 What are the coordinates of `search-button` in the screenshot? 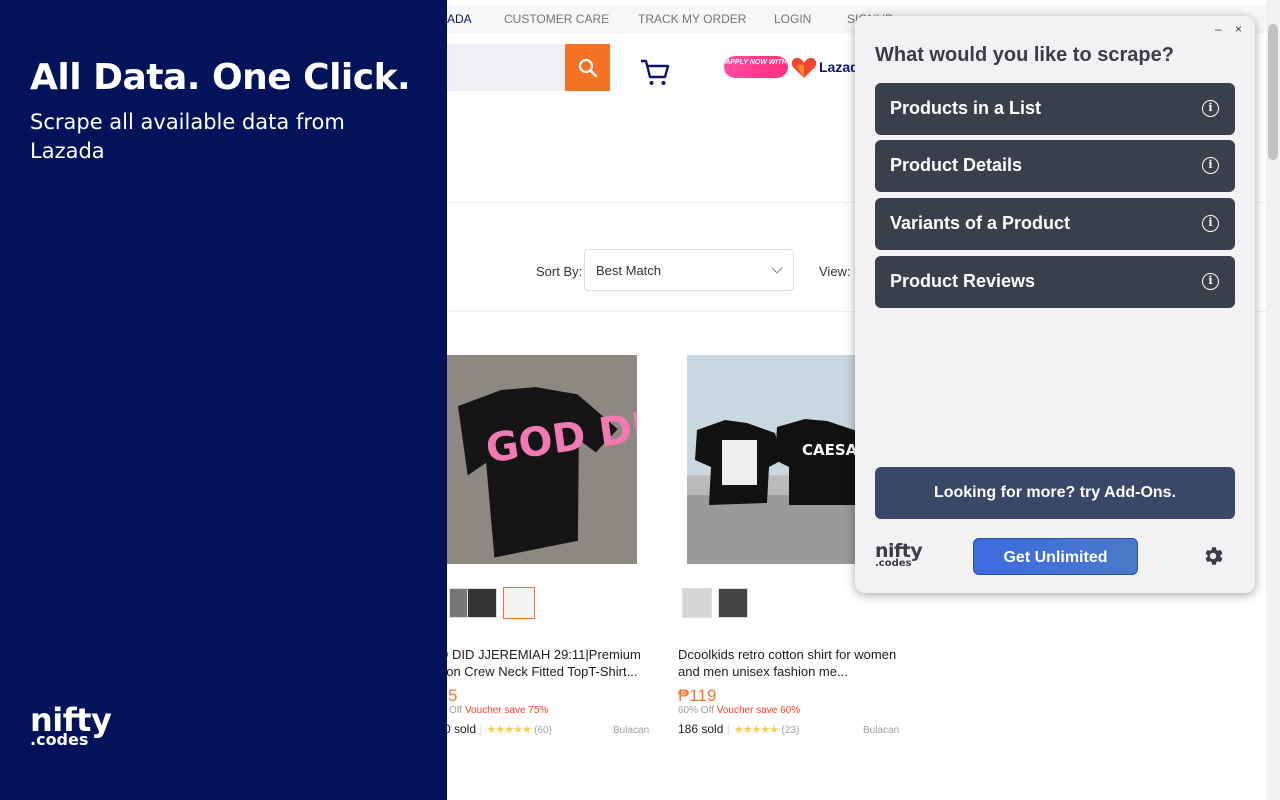 It's located at (587, 67).